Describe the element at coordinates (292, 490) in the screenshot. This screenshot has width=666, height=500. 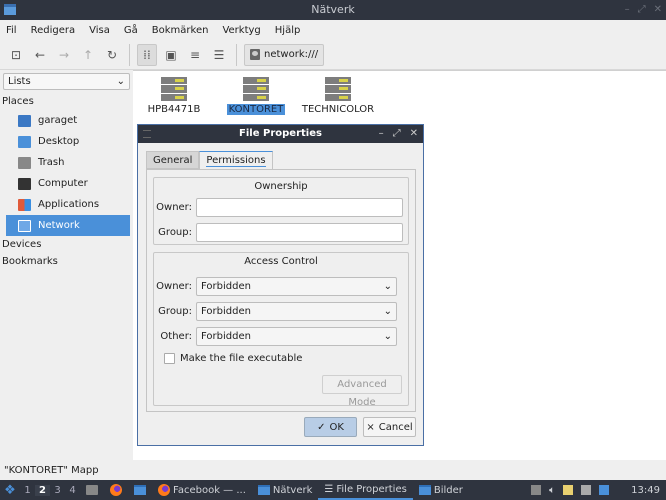
I see `task-label: Nätverk` at that location.